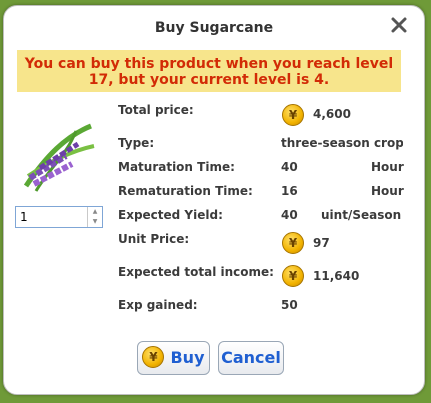  What do you see at coordinates (158, 305) in the screenshot?
I see `exp-label: Exp gained:` at bounding box center [158, 305].